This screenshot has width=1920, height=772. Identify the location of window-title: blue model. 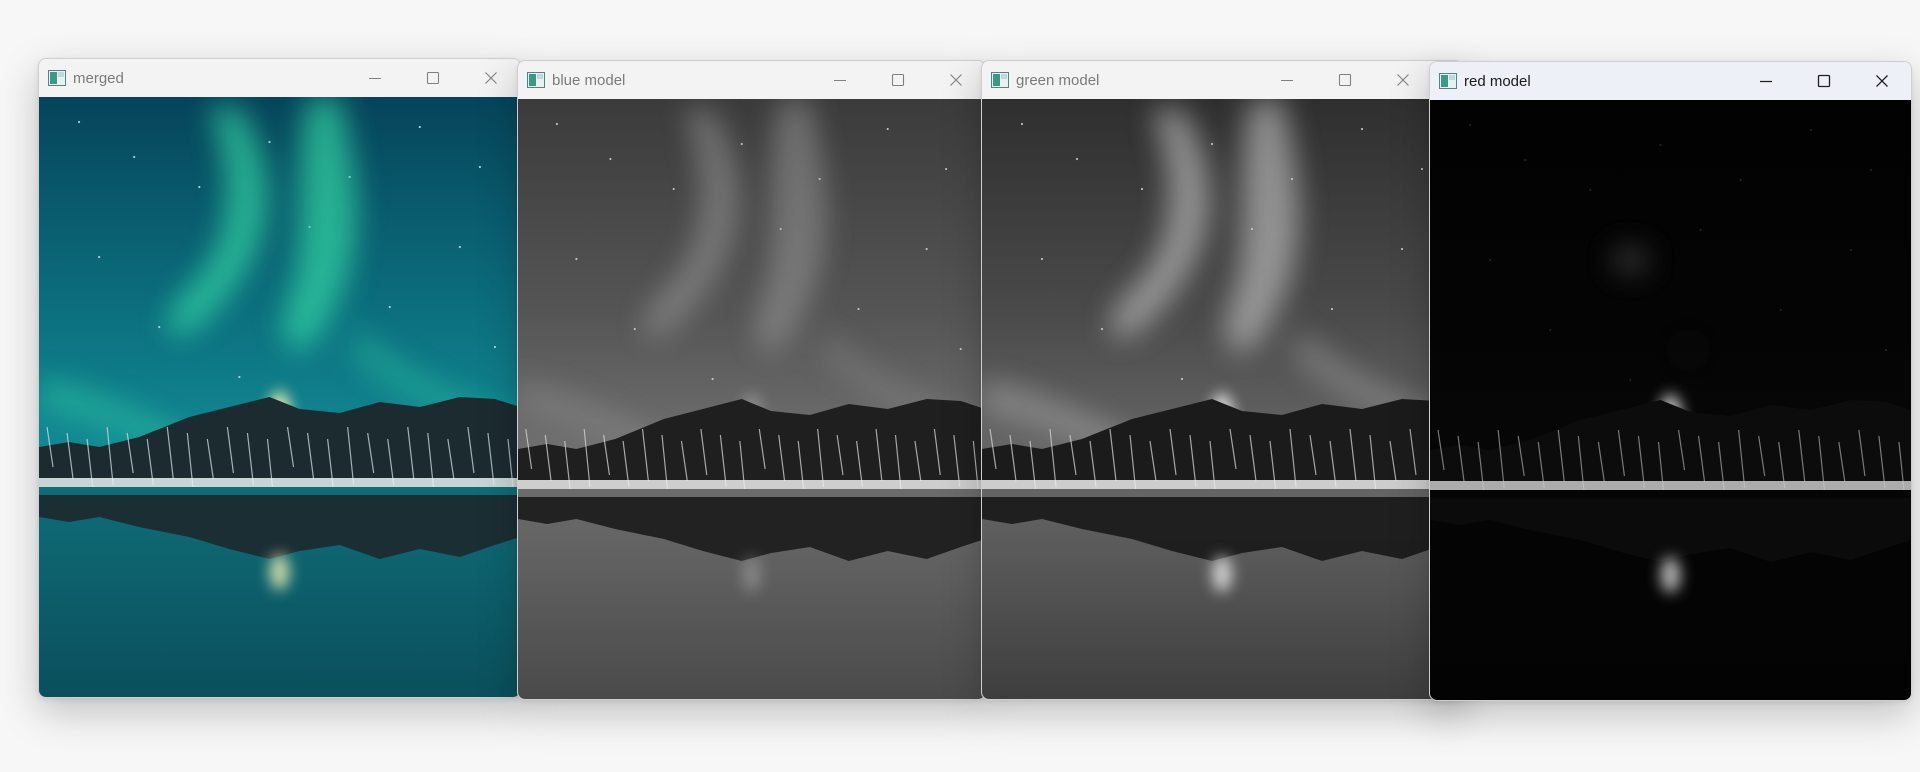
(589, 80).